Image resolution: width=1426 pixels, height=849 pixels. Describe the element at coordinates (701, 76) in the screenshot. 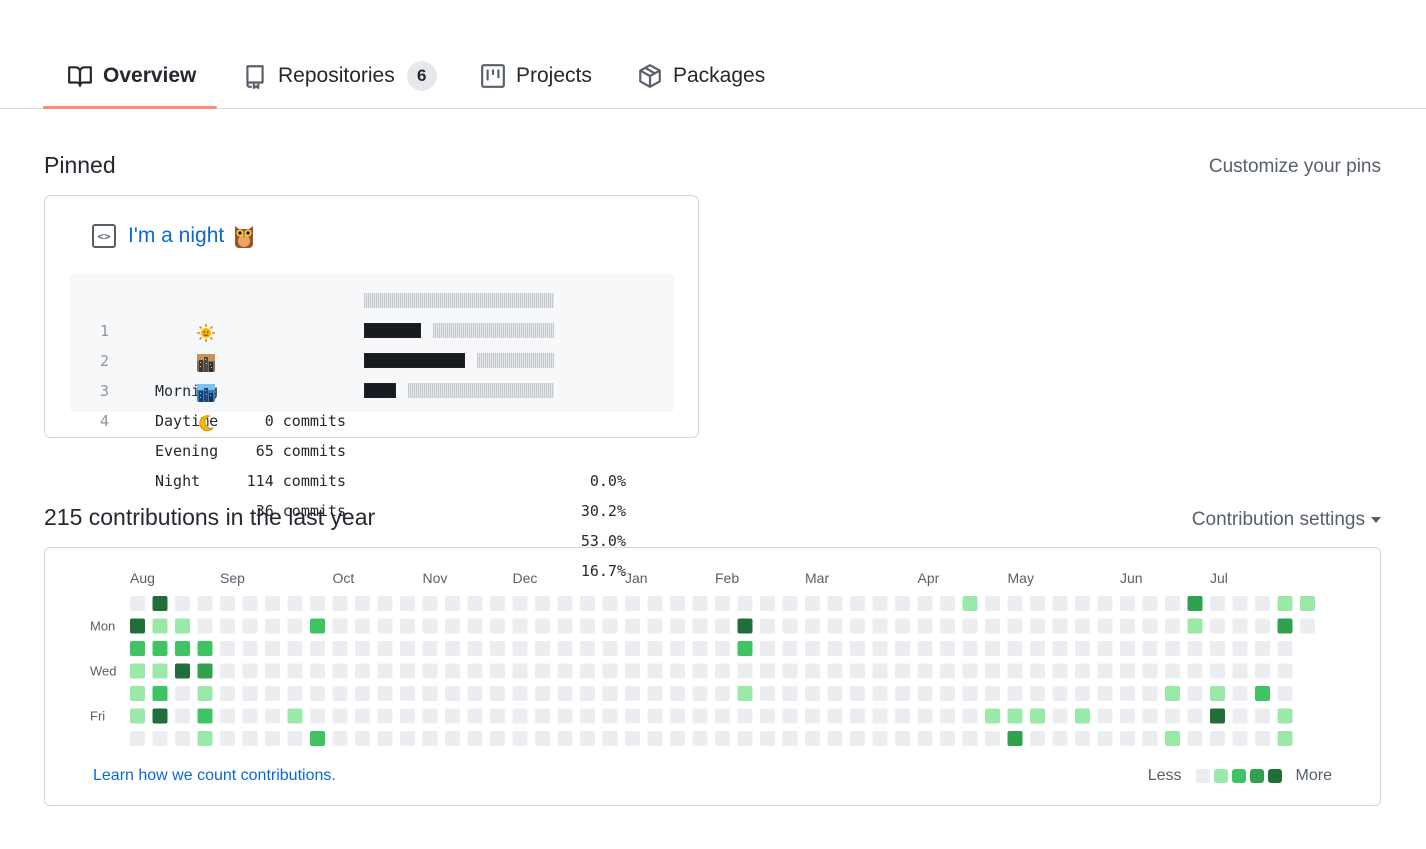

I see `tab-packages: Packages` at that location.